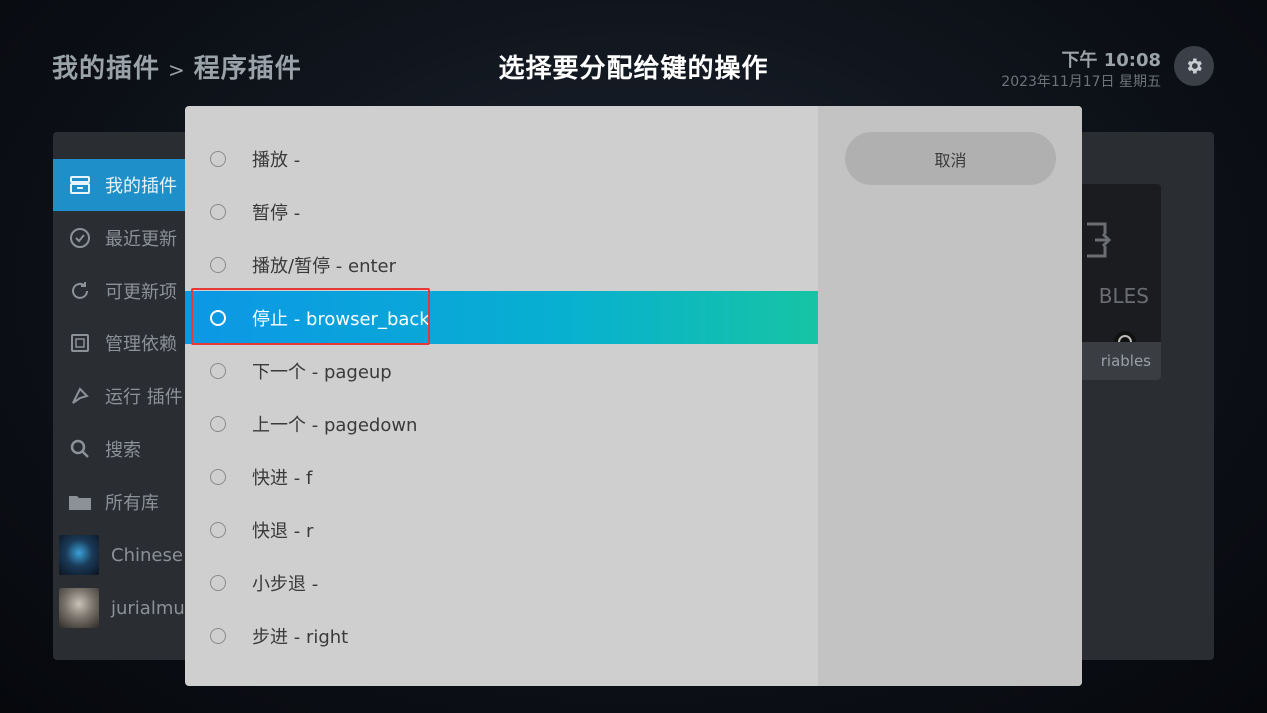  I want to click on sidebar-item-label: jurialmunk, so click(149, 608).